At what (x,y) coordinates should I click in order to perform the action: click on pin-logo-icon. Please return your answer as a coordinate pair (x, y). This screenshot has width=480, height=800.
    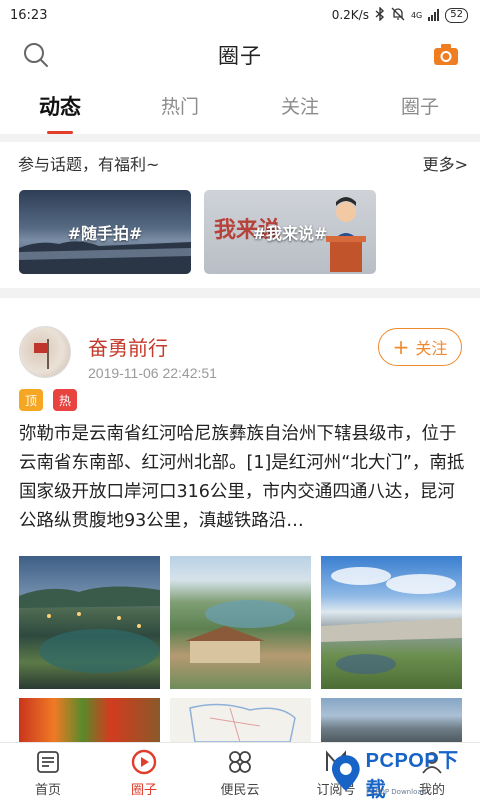
    Looking at the image, I should click on (345, 773).